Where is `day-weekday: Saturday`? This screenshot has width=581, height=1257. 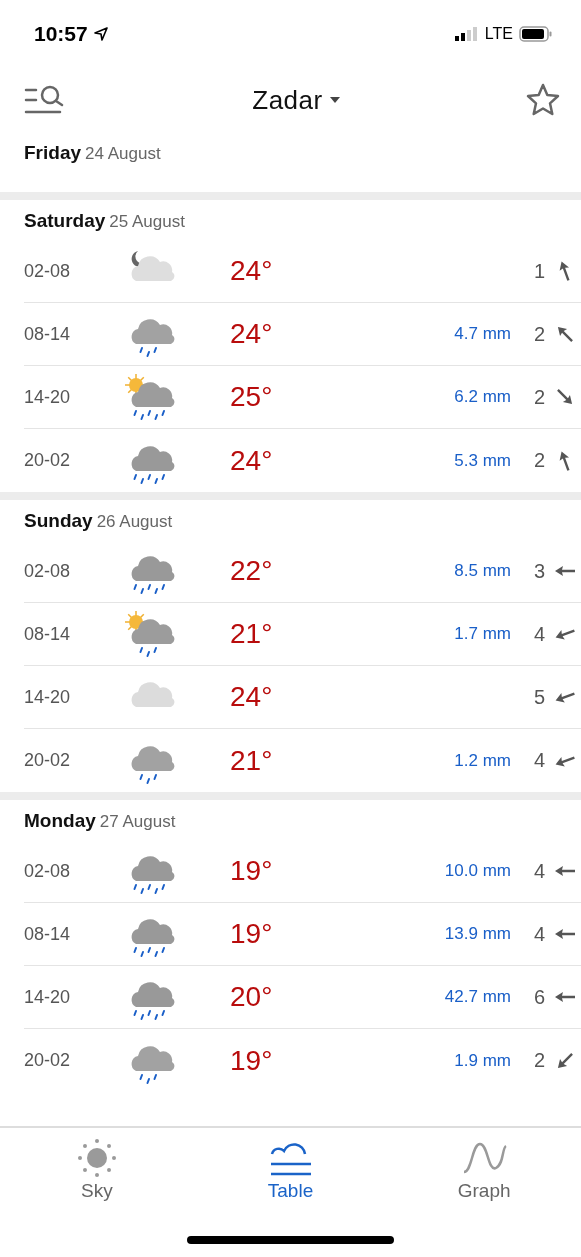 day-weekday: Saturday is located at coordinates (65, 220).